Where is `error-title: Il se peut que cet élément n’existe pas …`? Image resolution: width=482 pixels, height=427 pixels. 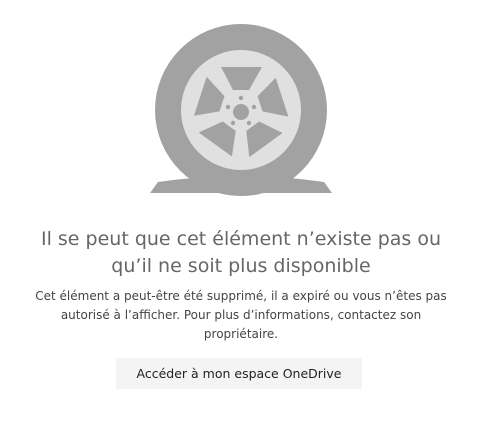 error-title: Il se peut que cet élément n’existe pas … is located at coordinates (241, 253).